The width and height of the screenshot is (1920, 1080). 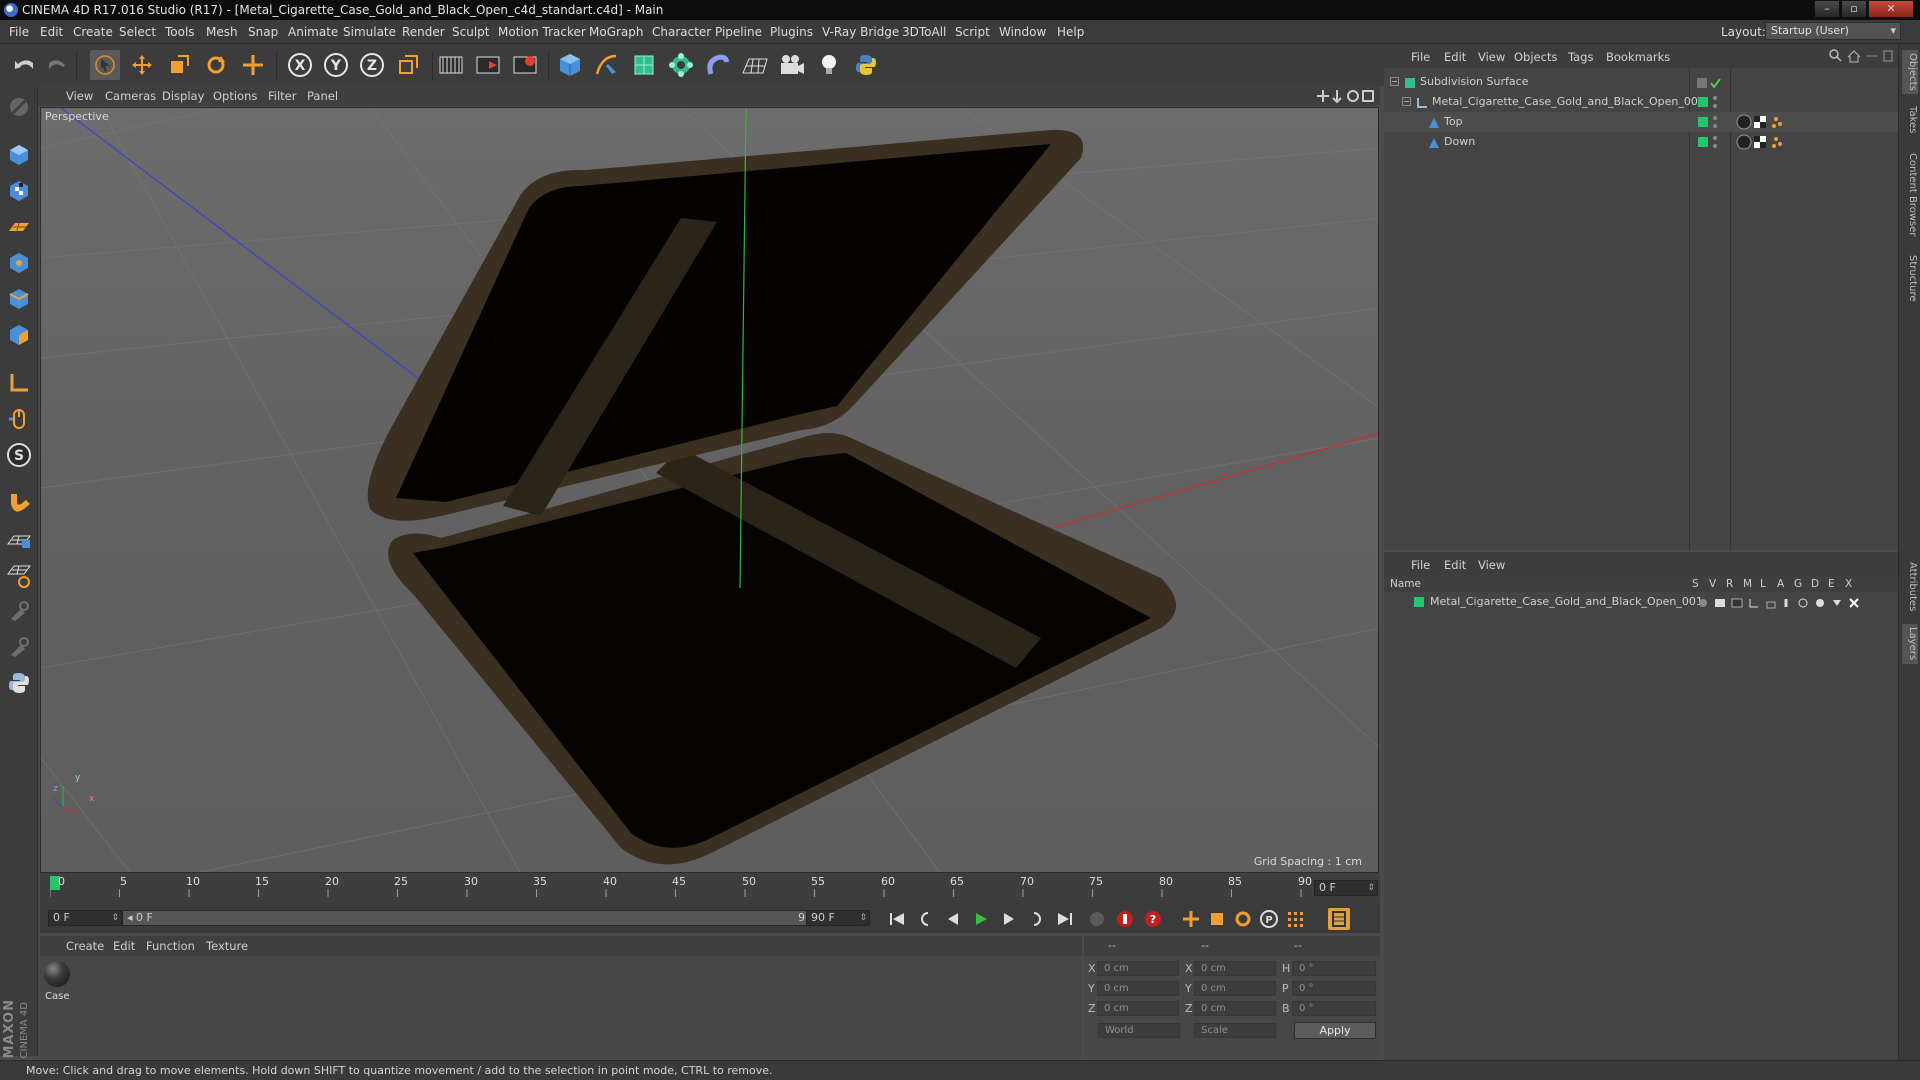 What do you see at coordinates (1783, 606) in the screenshot?
I see `layer-toggle-icons` at bounding box center [1783, 606].